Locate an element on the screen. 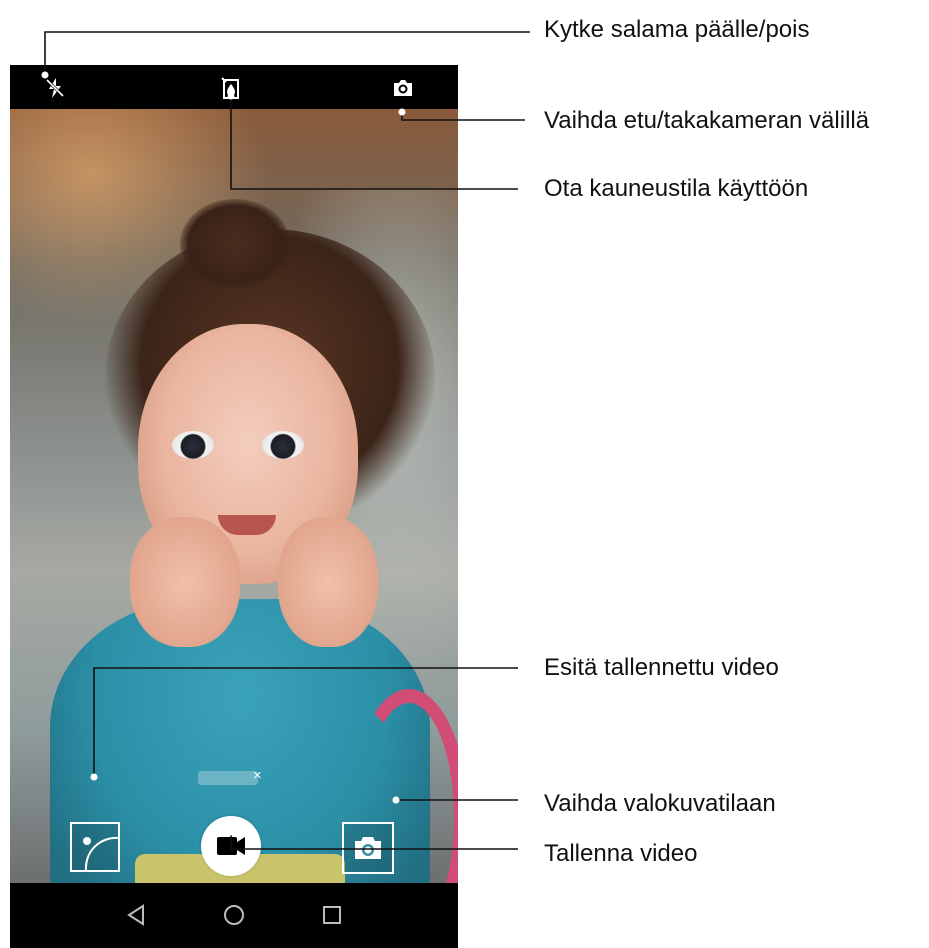 The image size is (929, 948). flash-off-icon is located at coordinates (55, 88).